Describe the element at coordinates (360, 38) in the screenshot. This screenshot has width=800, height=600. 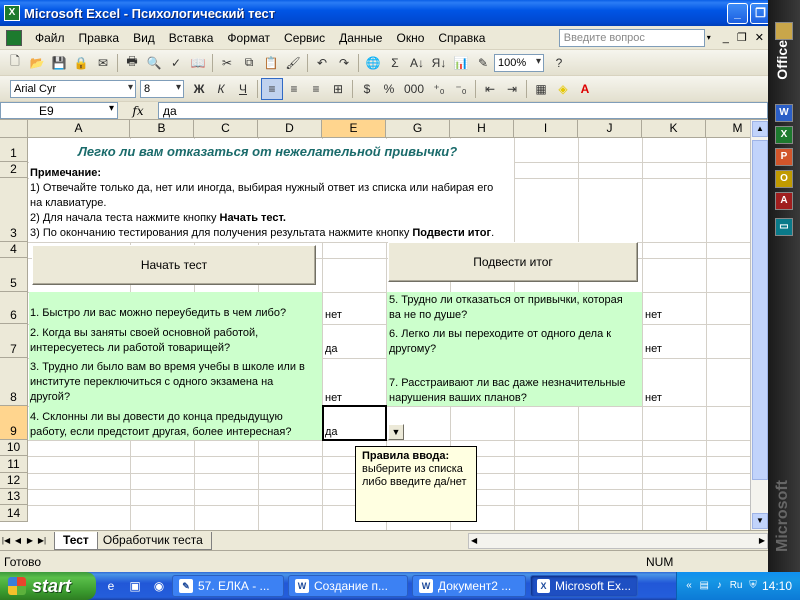
I see `menu-data: Данные` at that location.